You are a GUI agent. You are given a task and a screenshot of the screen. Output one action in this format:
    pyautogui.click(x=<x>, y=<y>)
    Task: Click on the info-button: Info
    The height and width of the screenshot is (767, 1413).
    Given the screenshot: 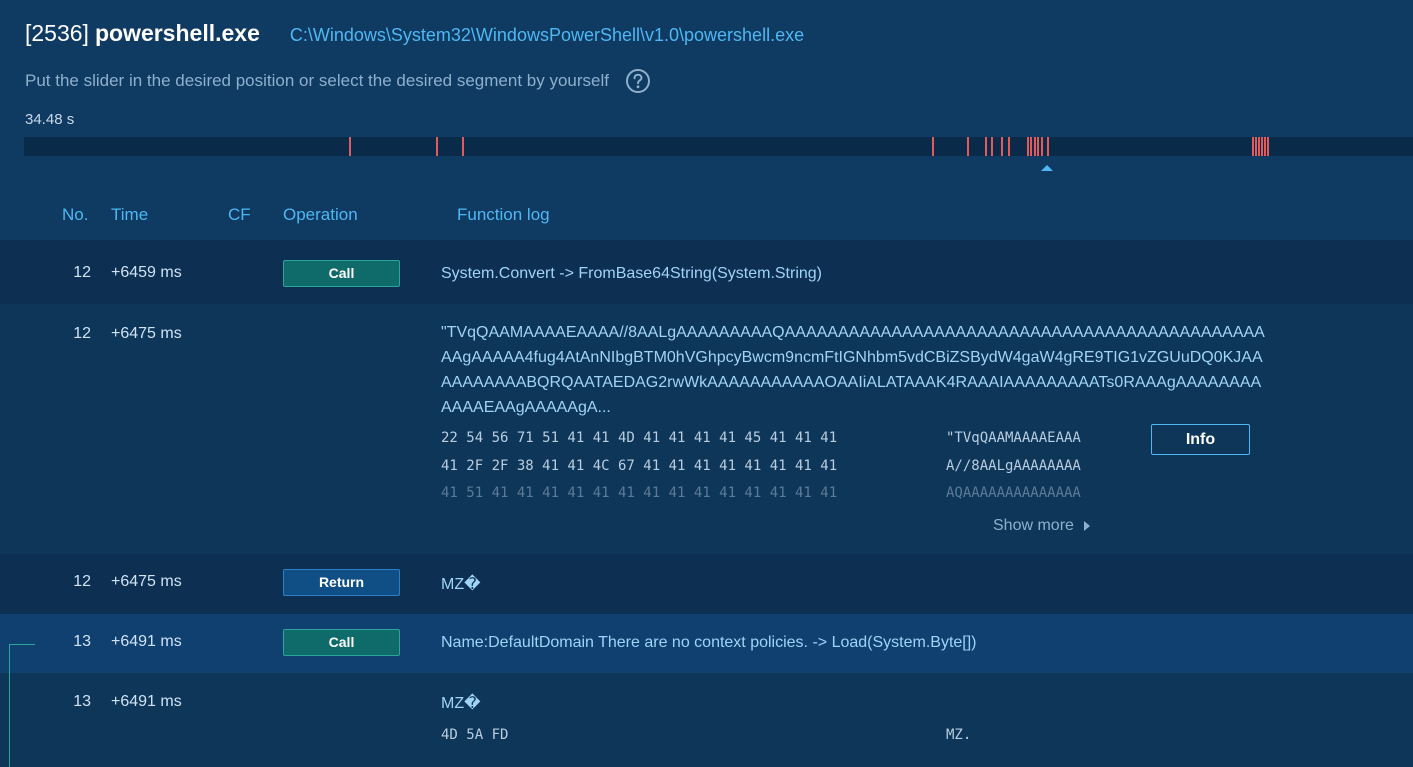 What is the action you would take?
    pyautogui.click(x=1200, y=439)
    